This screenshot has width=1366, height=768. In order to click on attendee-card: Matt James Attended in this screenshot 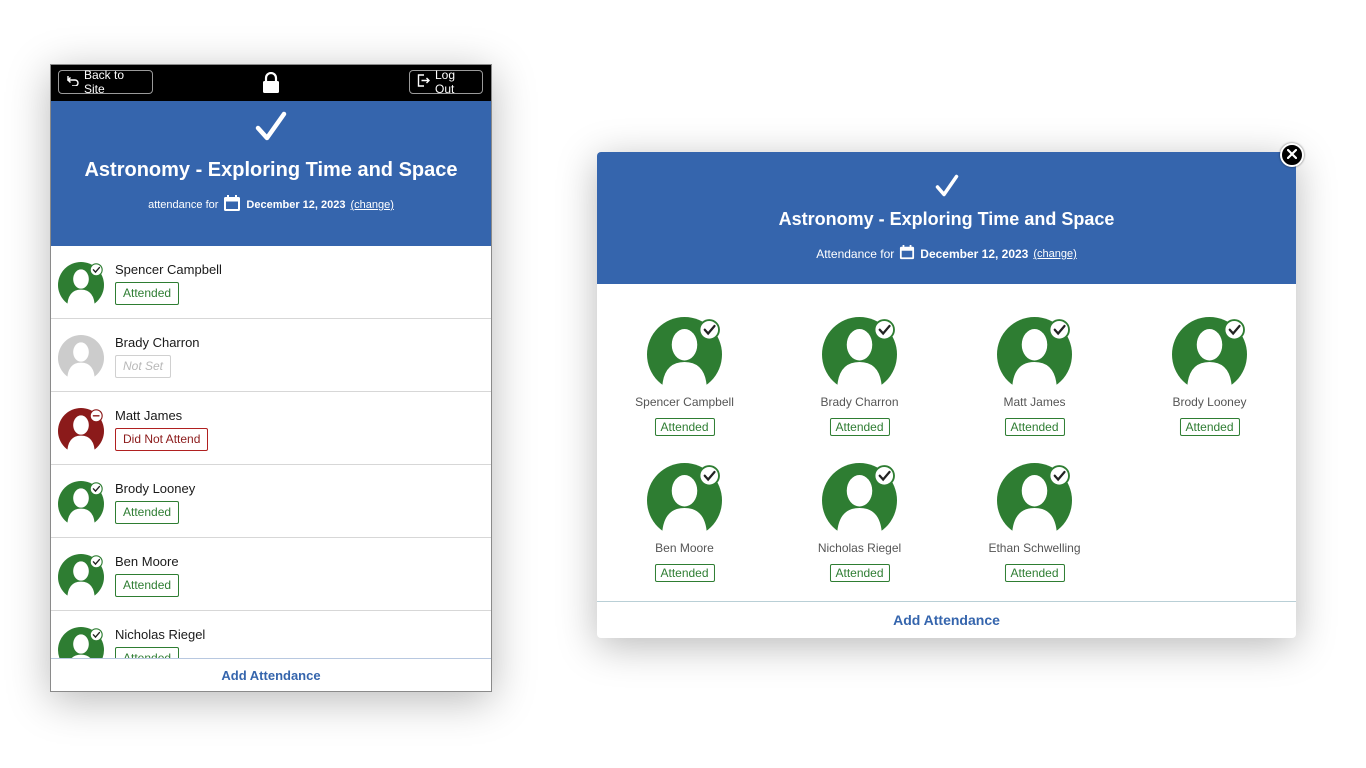, I will do `click(1034, 360)`.